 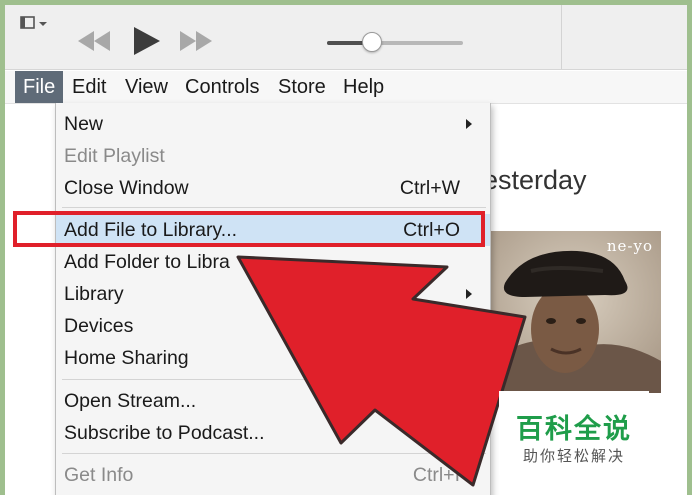 What do you see at coordinates (574, 429) in the screenshot?
I see `watermark-title: 百科全说` at bounding box center [574, 429].